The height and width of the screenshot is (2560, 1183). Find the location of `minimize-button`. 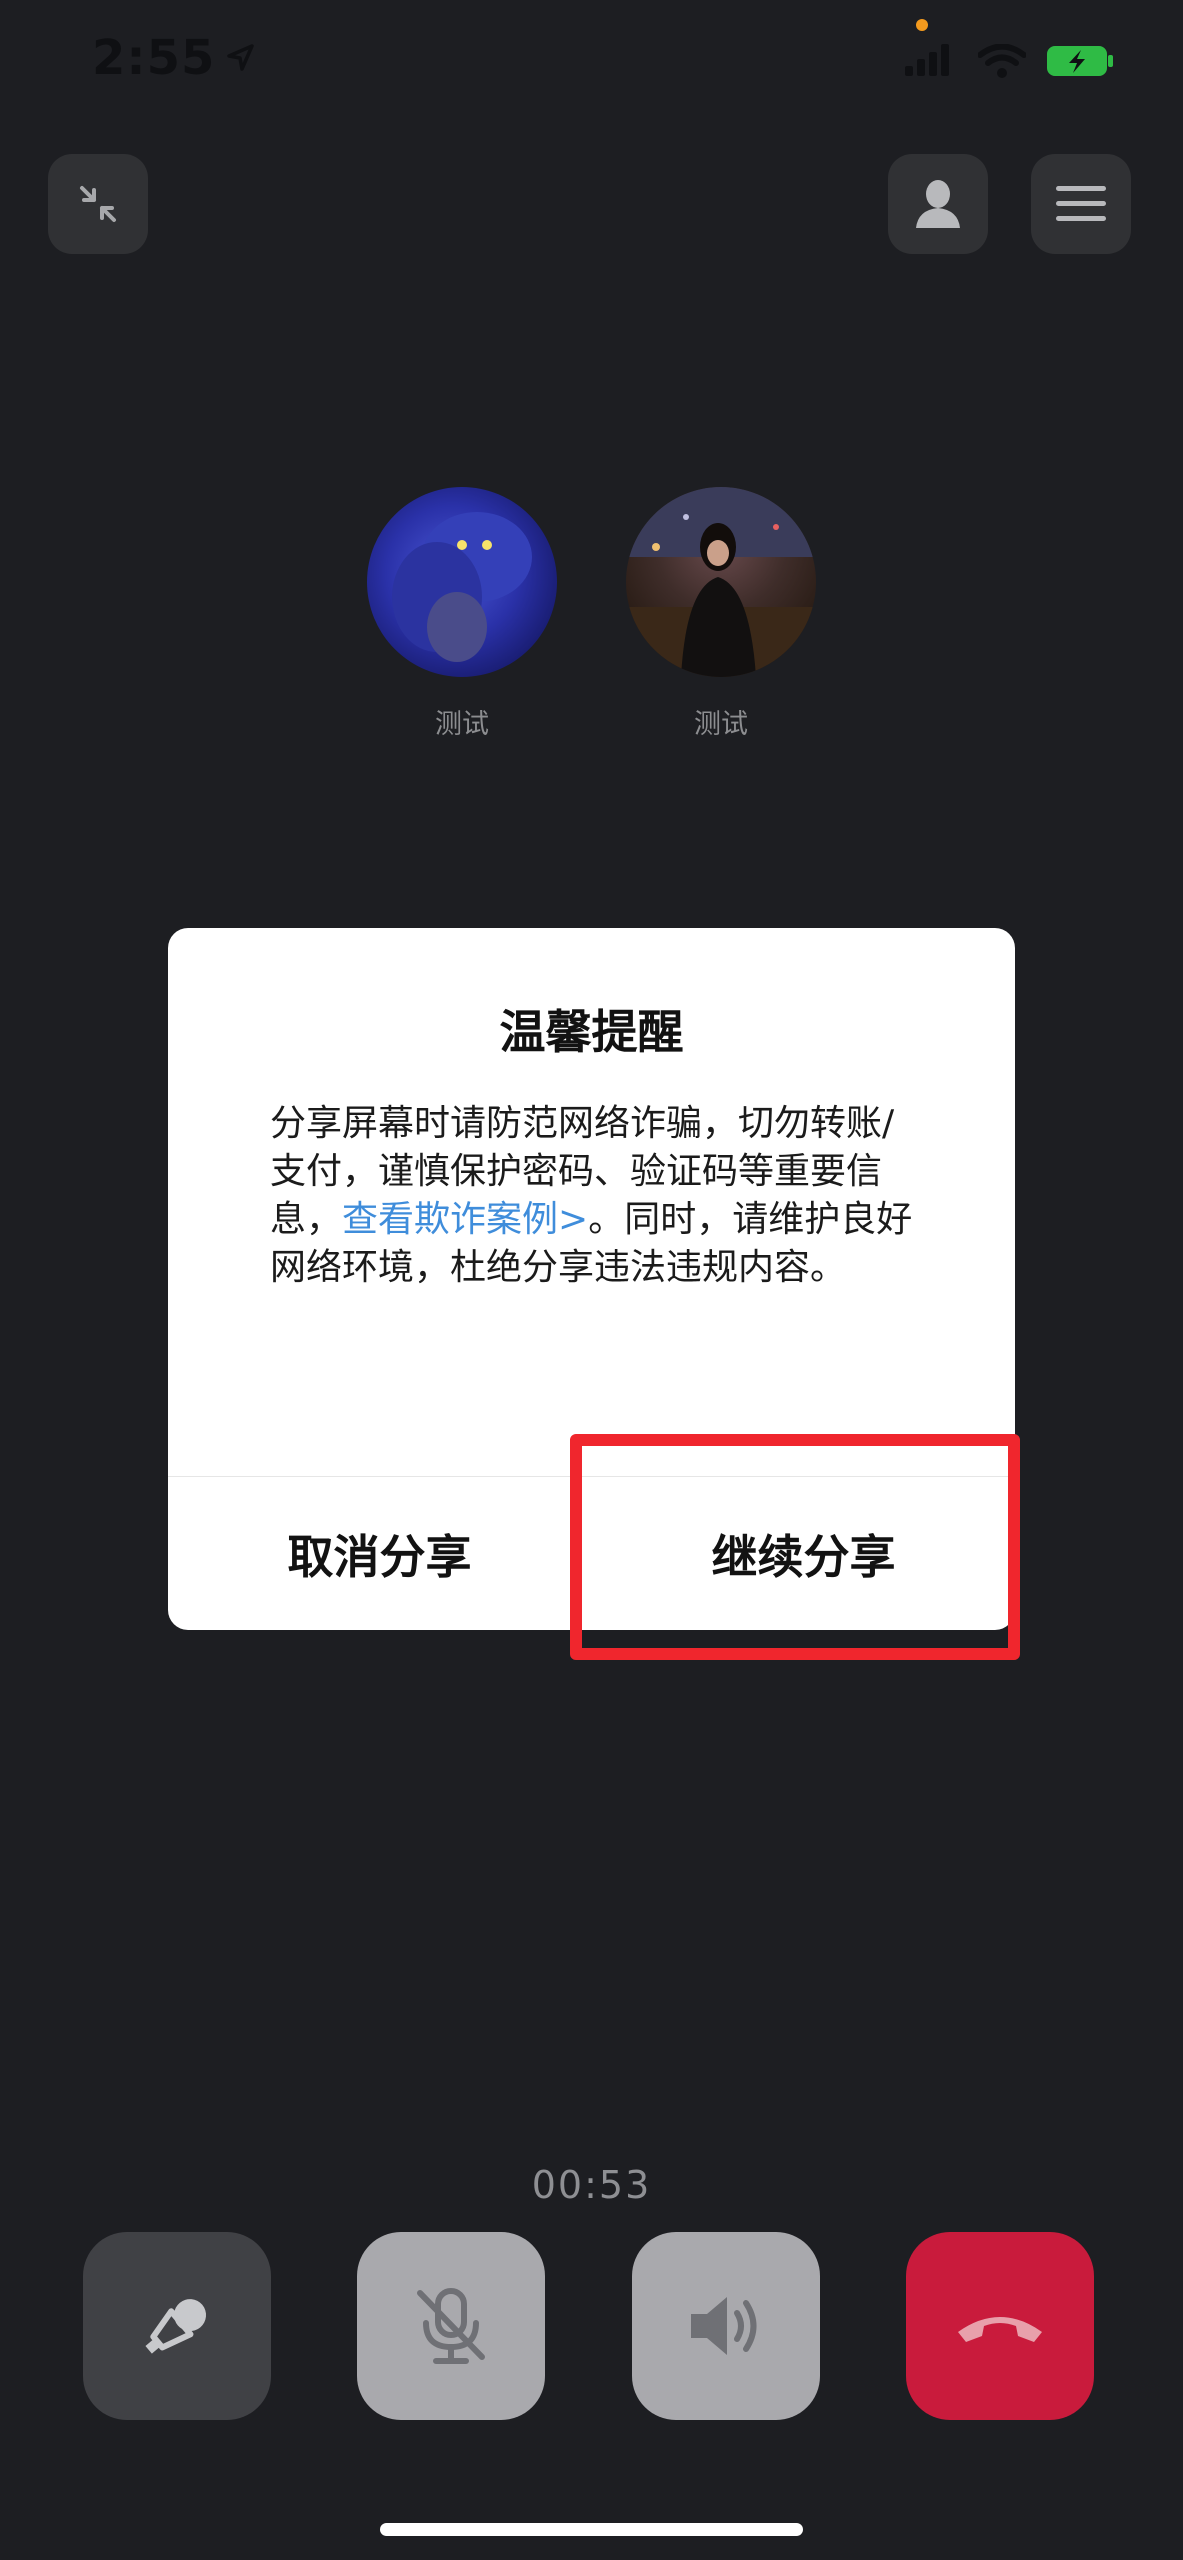

minimize-button is located at coordinates (98, 204).